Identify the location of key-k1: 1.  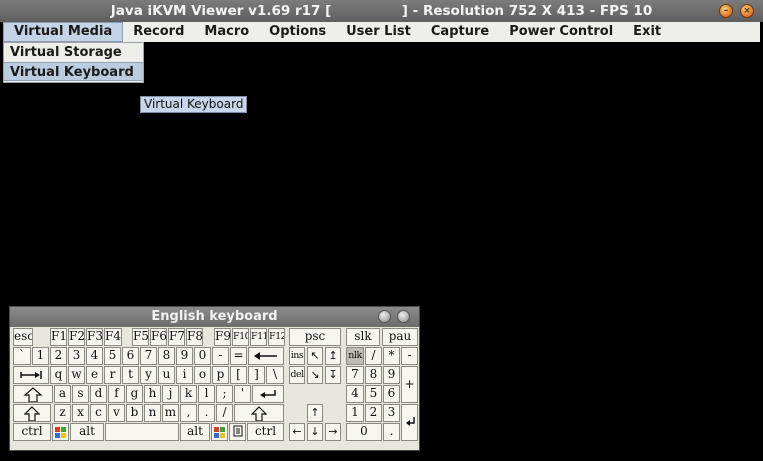
(355, 413).